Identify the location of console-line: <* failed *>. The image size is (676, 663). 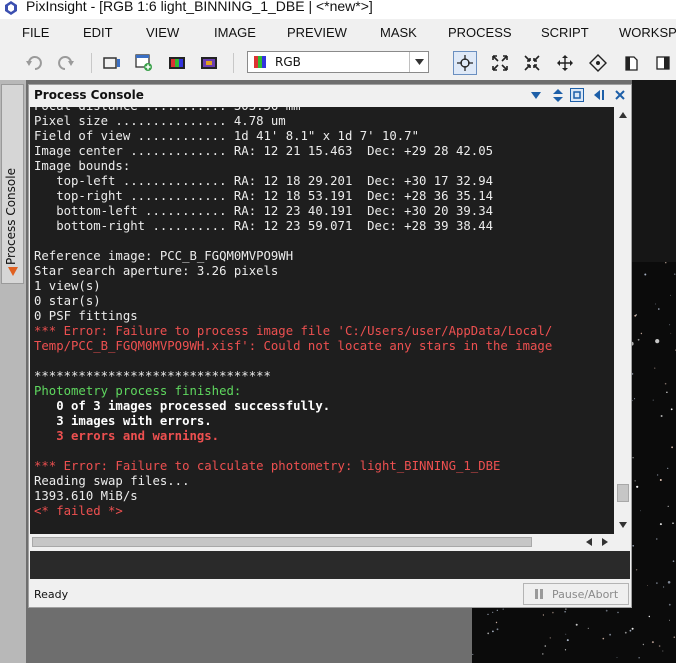
(78, 511).